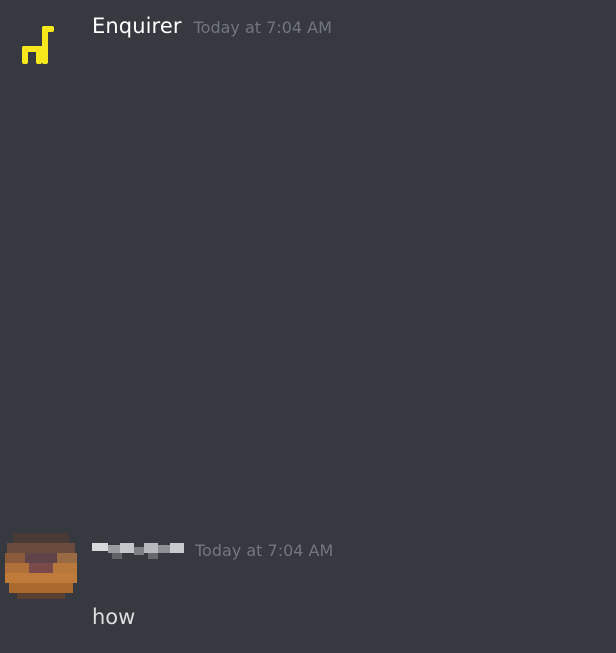 This screenshot has height=653, width=616. Describe the element at coordinates (137, 26) in the screenshot. I see `username: Enquirer` at that location.